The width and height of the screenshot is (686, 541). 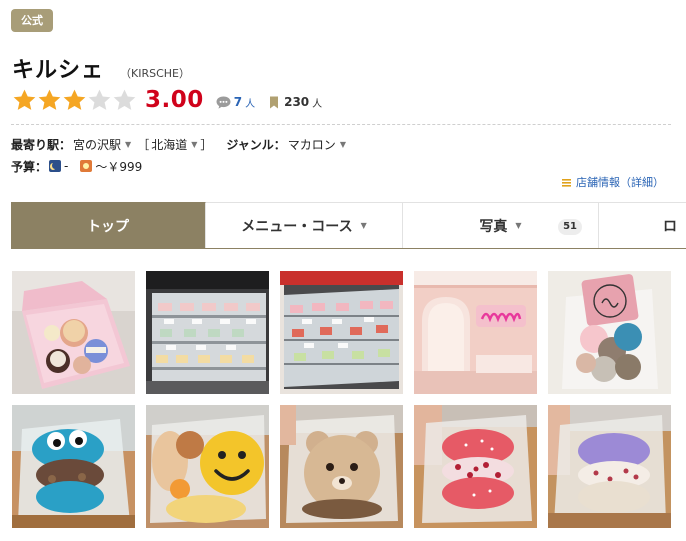 What do you see at coordinates (312, 144) in the screenshot?
I see `genre-link: マカロン` at bounding box center [312, 144].